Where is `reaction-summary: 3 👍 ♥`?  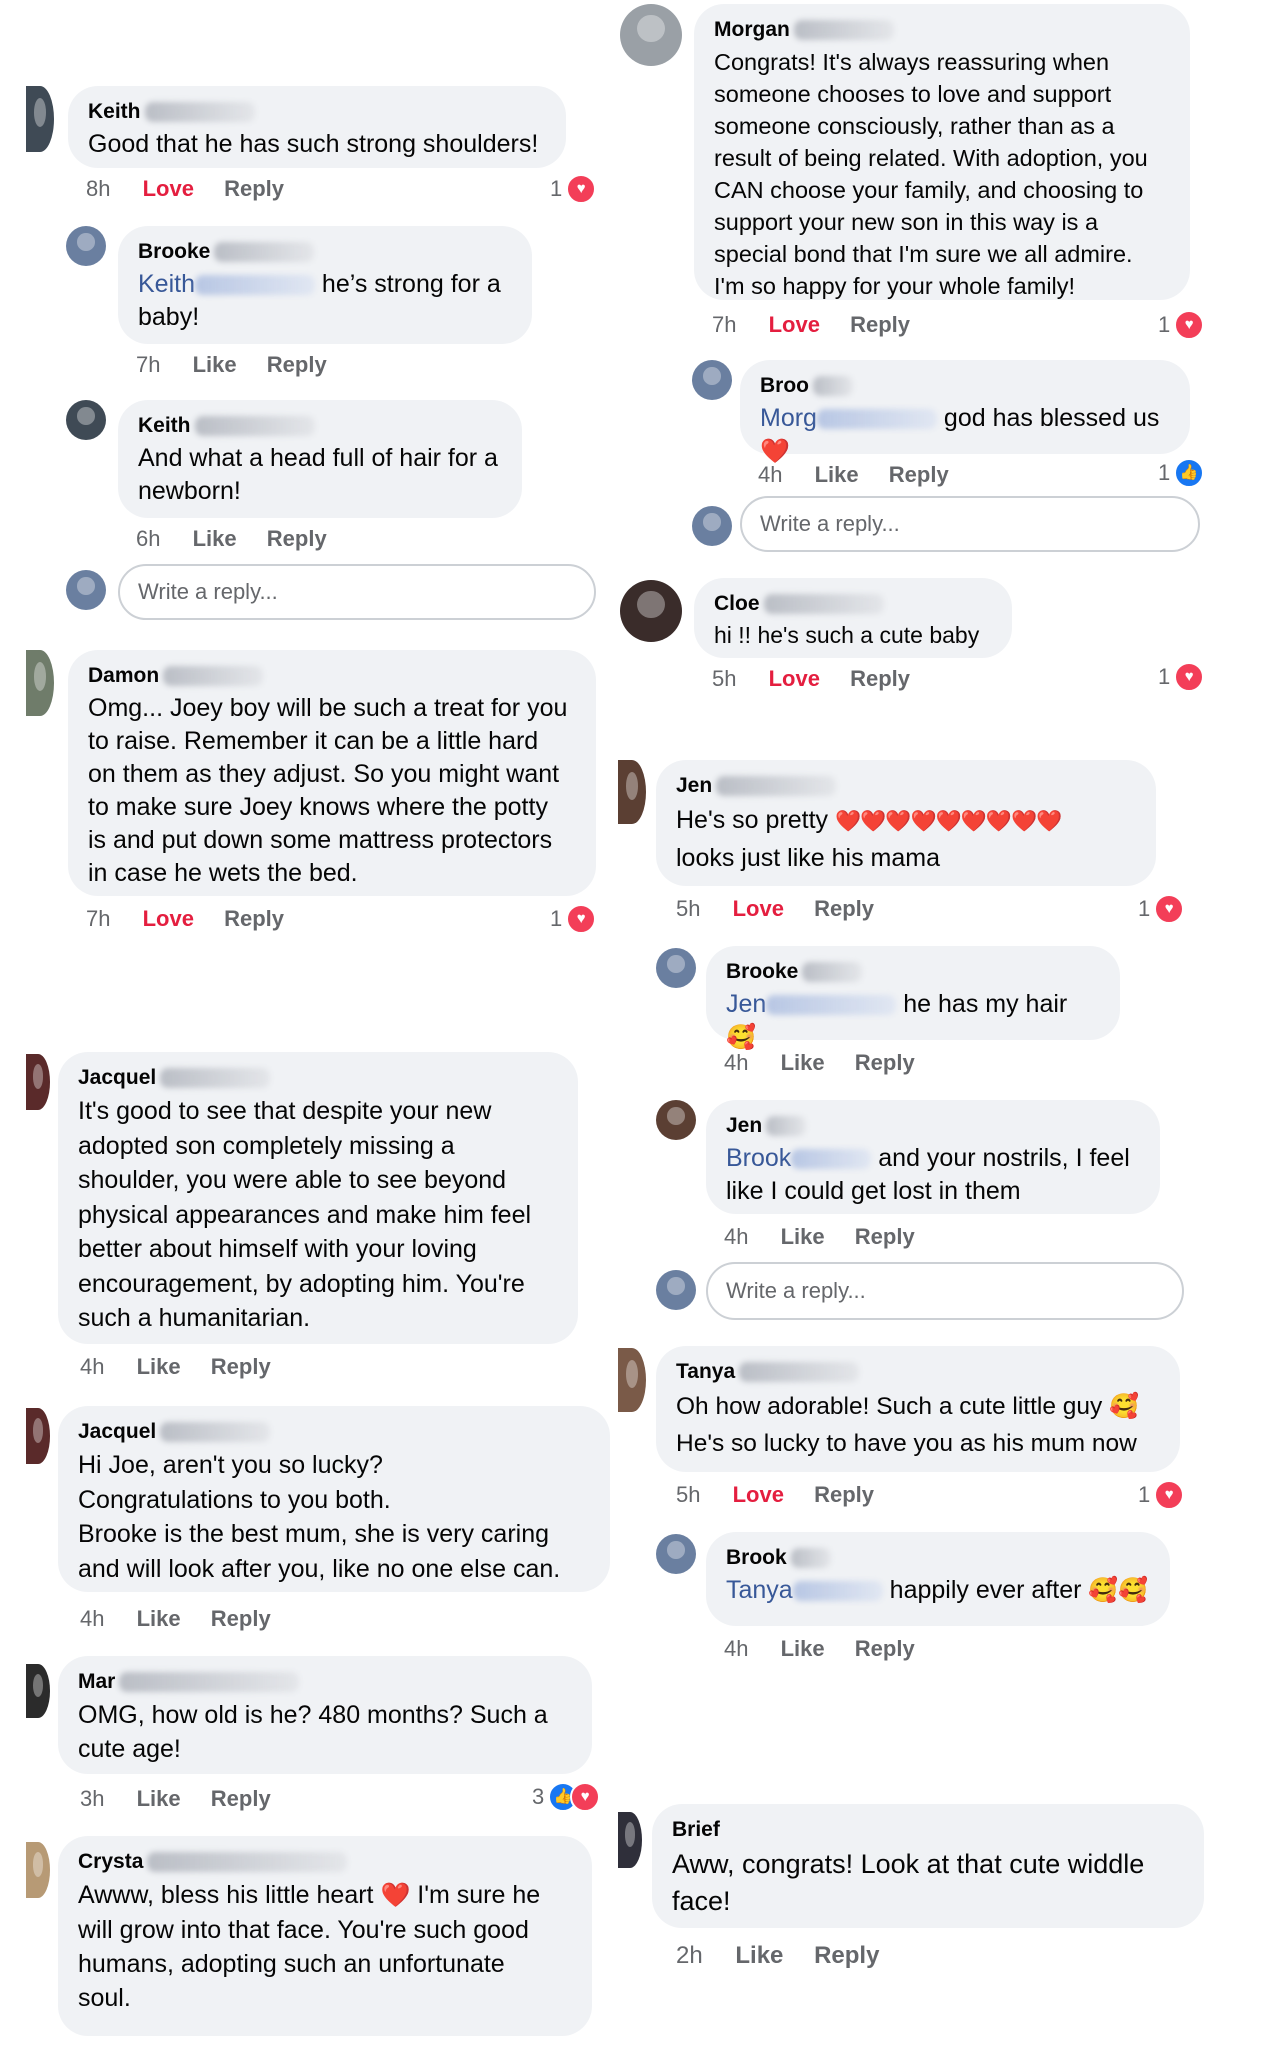
reaction-summary: 3 👍 ♥ is located at coordinates (566, 1797).